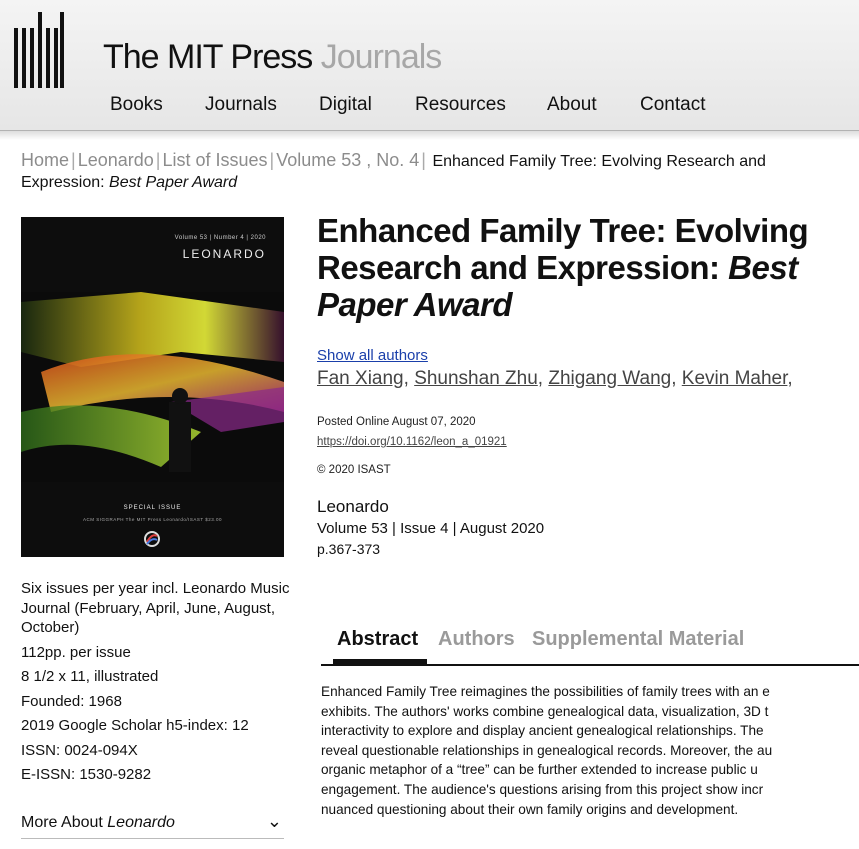 This screenshot has height=849, width=859. Describe the element at coordinates (152, 508) in the screenshot. I see `cover-special-issue: SPECIAL ISSUE` at that location.